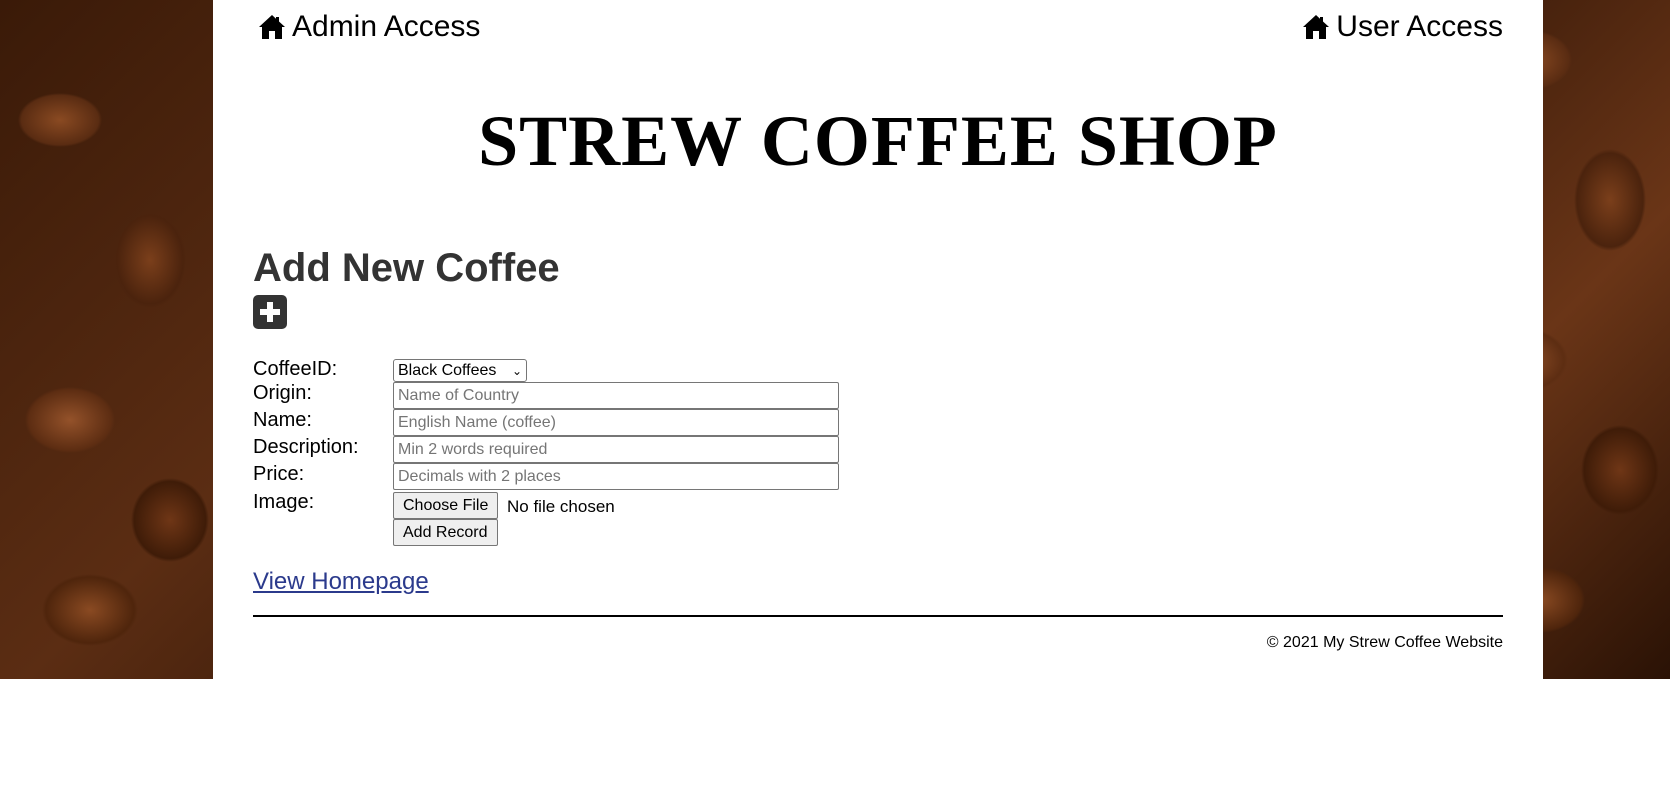  What do you see at coordinates (516, 370) in the screenshot?
I see `chevron-down-icon: ⌄` at bounding box center [516, 370].